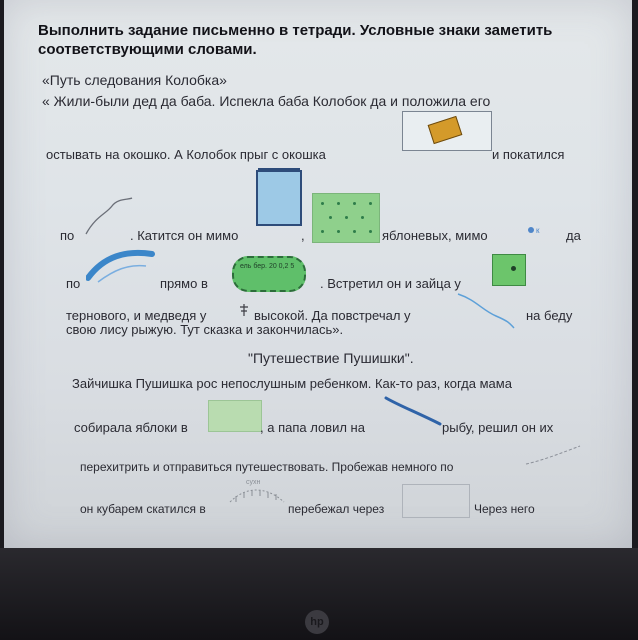 The image size is (638, 640). Describe the element at coordinates (109, 216) in the screenshot. I see `path-road-icon` at that location.